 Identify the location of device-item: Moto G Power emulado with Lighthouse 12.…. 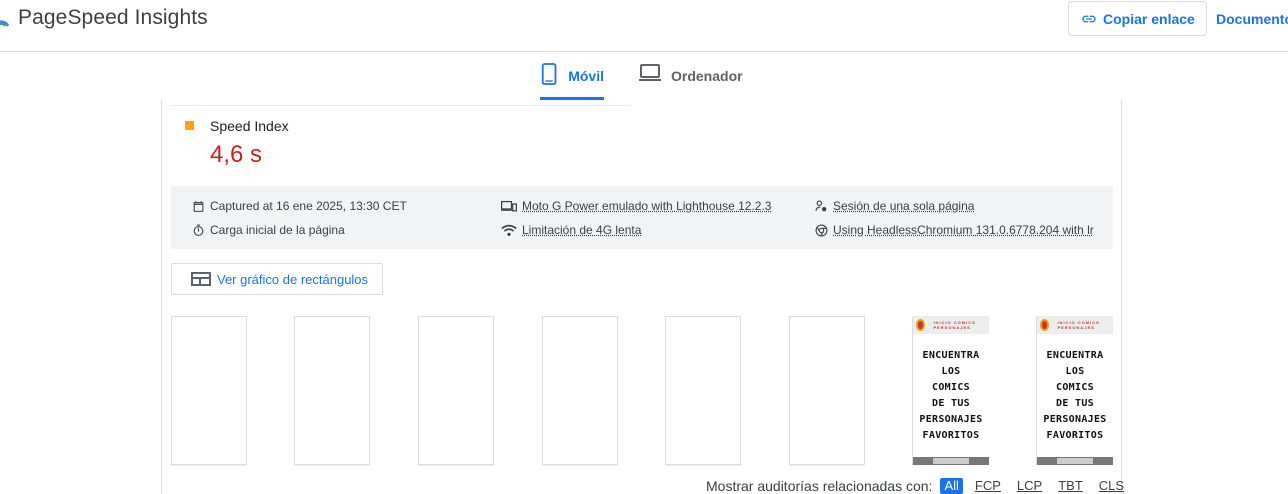
(636, 206).